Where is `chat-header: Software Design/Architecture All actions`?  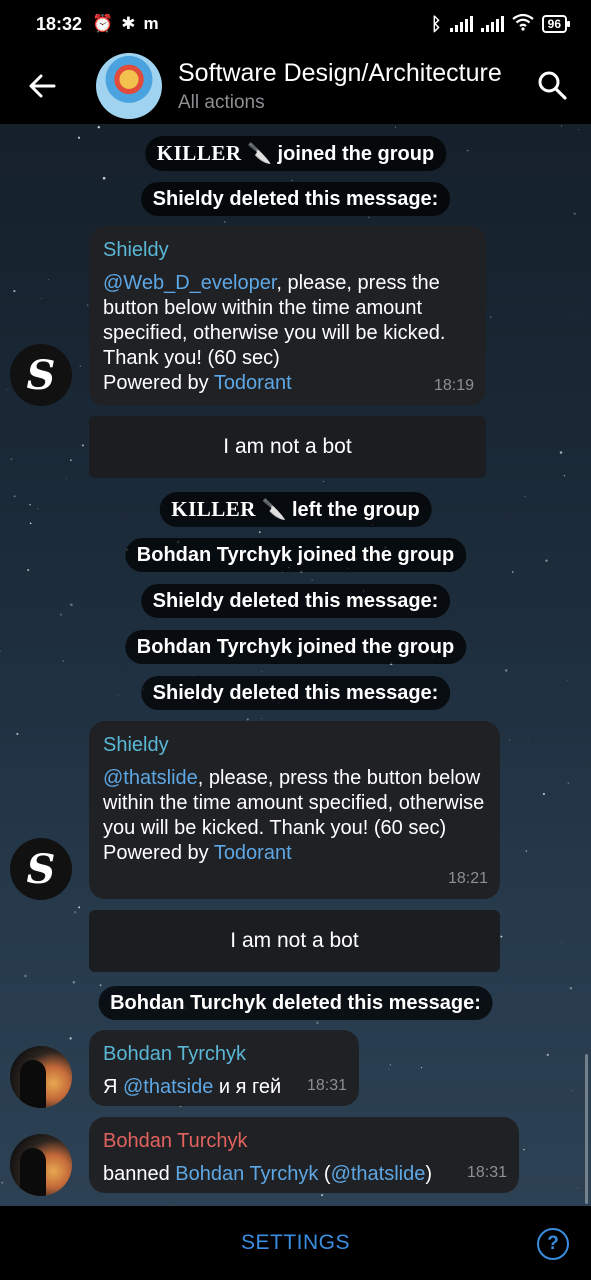 chat-header: Software Design/Architecture All actions is located at coordinates (295, 86).